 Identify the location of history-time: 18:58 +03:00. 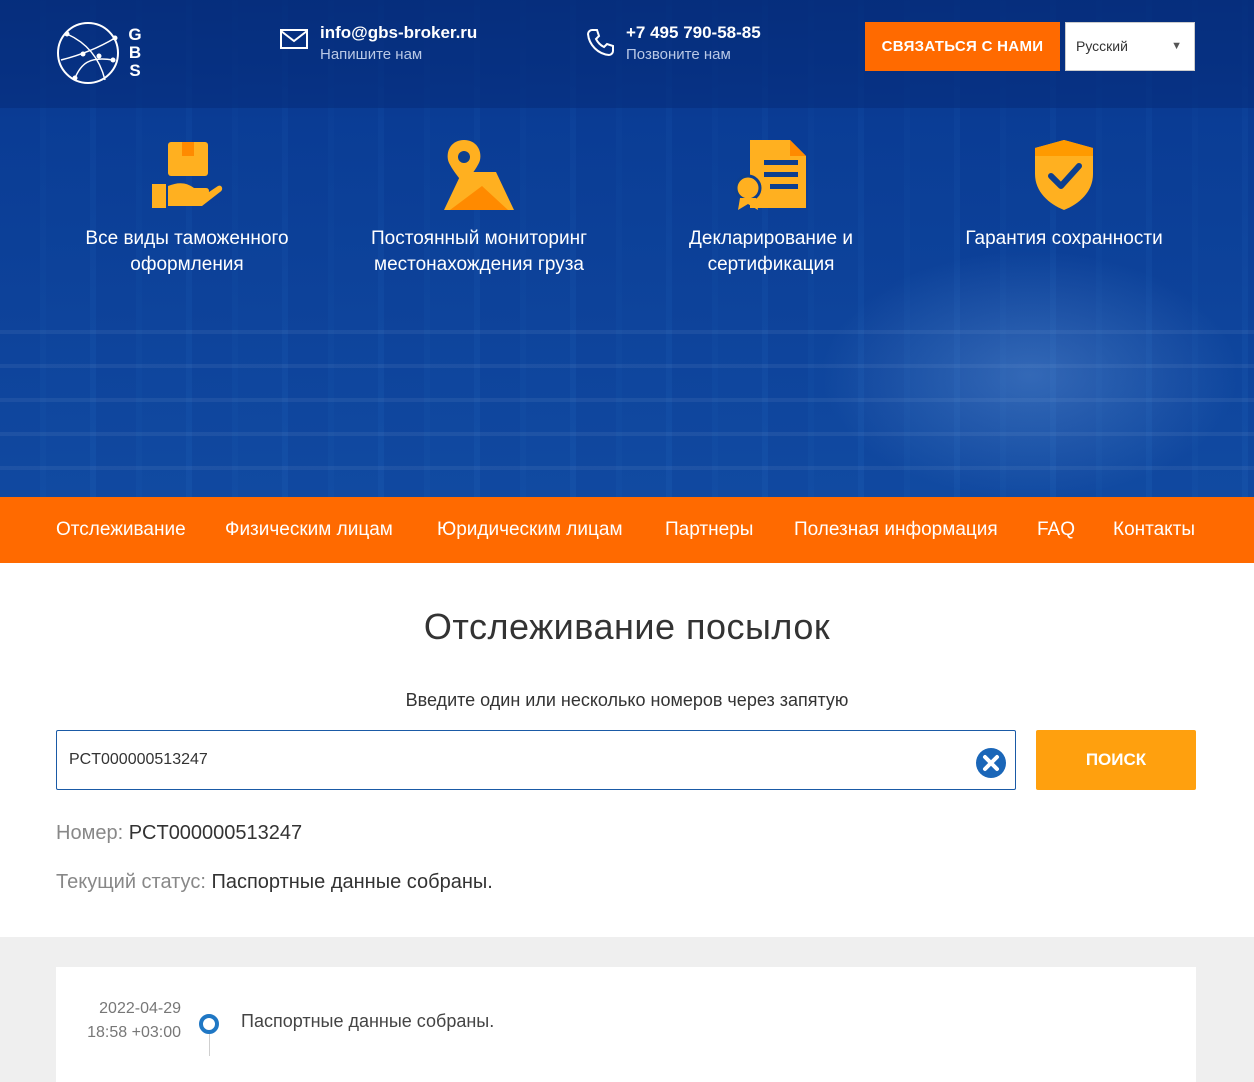
(134, 1032).